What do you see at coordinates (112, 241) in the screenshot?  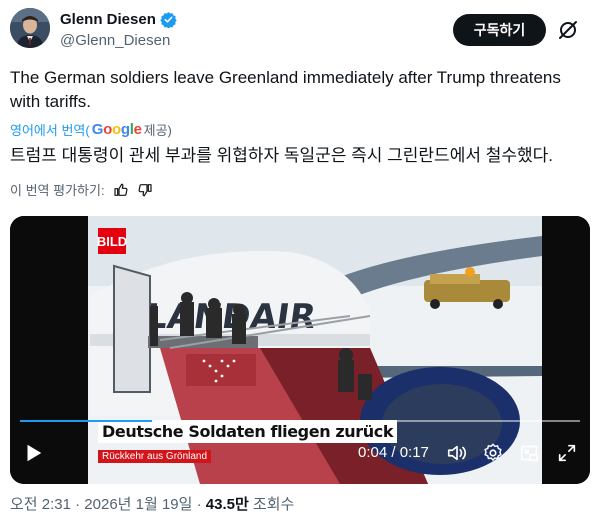 I see `bild-logo: BILD` at bounding box center [112, 241].